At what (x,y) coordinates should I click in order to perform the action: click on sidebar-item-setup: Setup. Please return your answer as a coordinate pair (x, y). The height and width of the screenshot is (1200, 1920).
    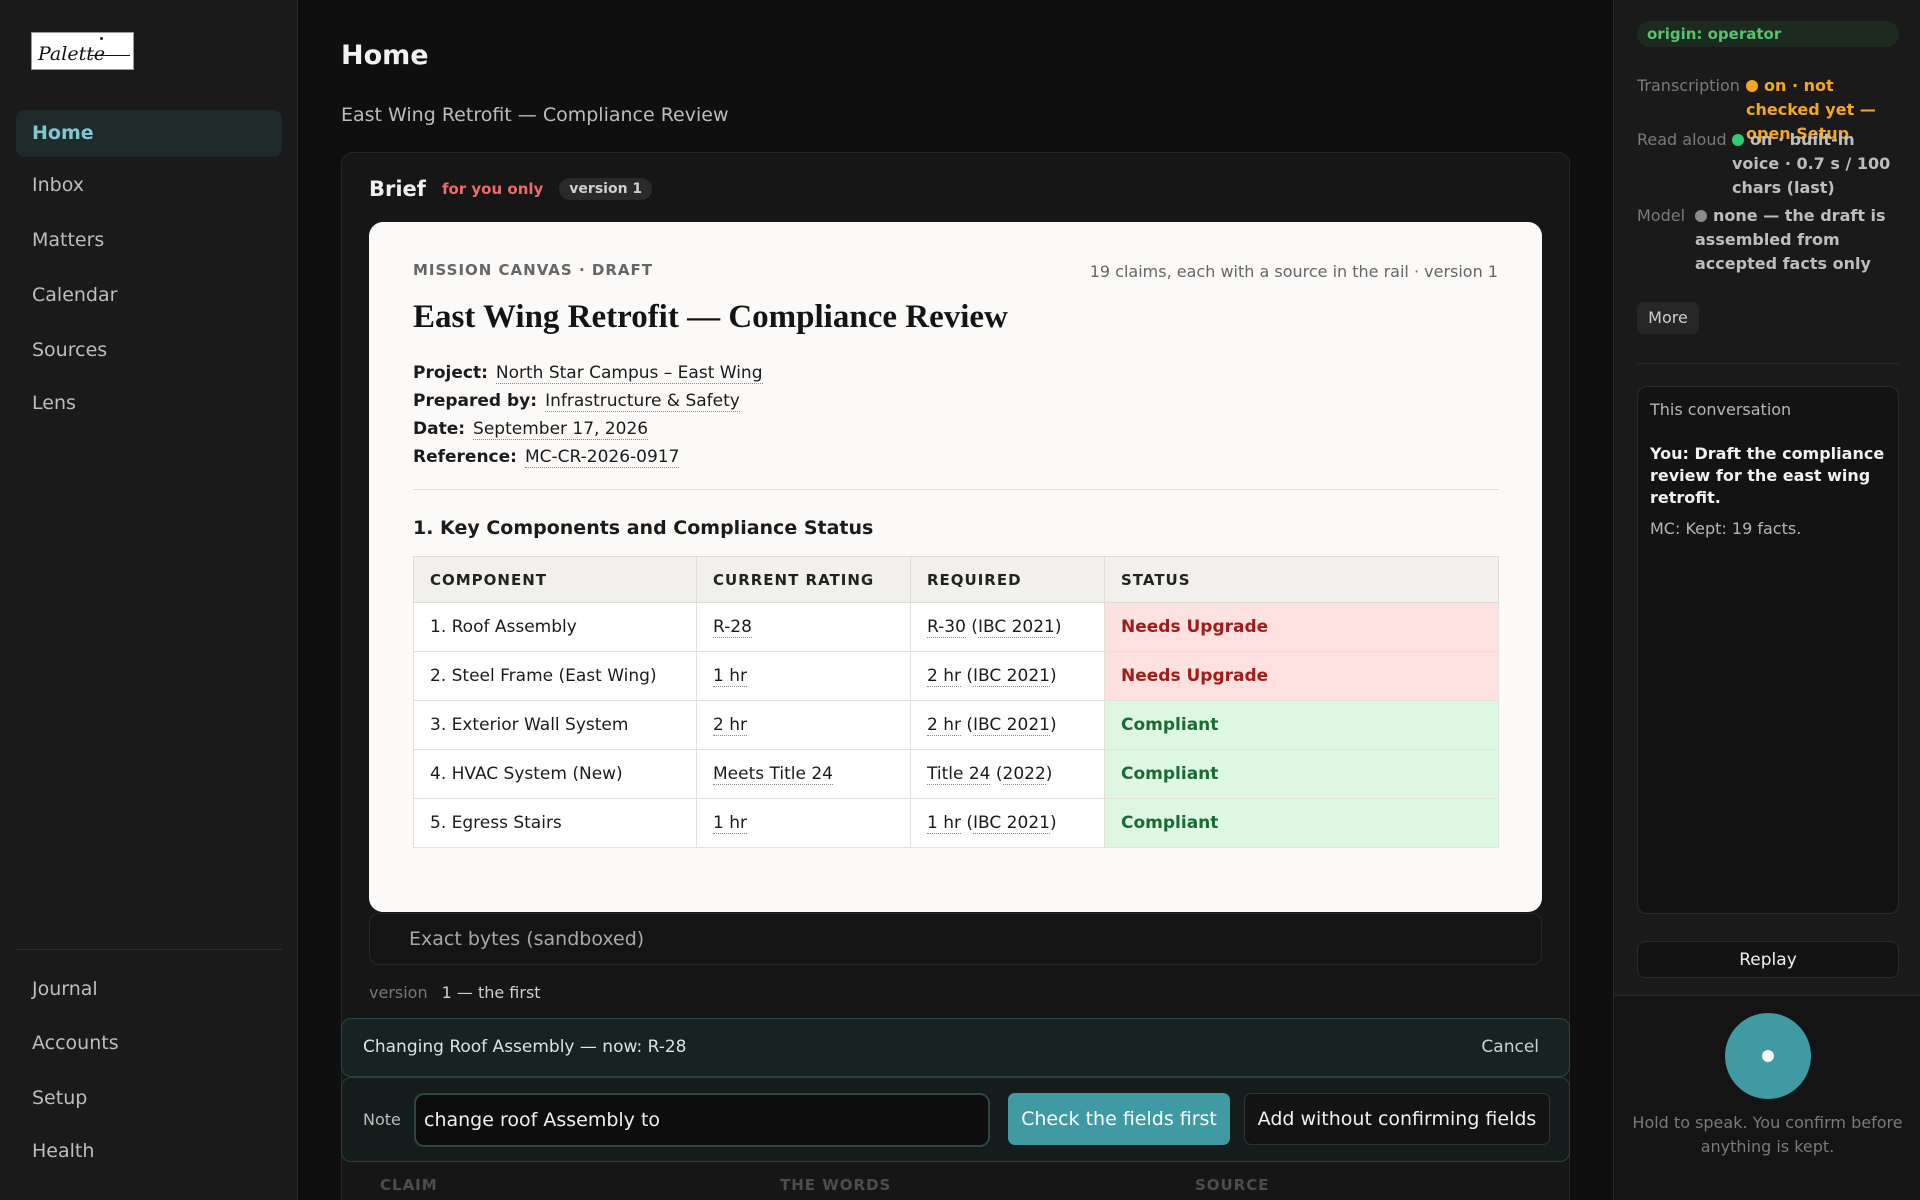
    Looking at the image, I should click on (149, 1098).